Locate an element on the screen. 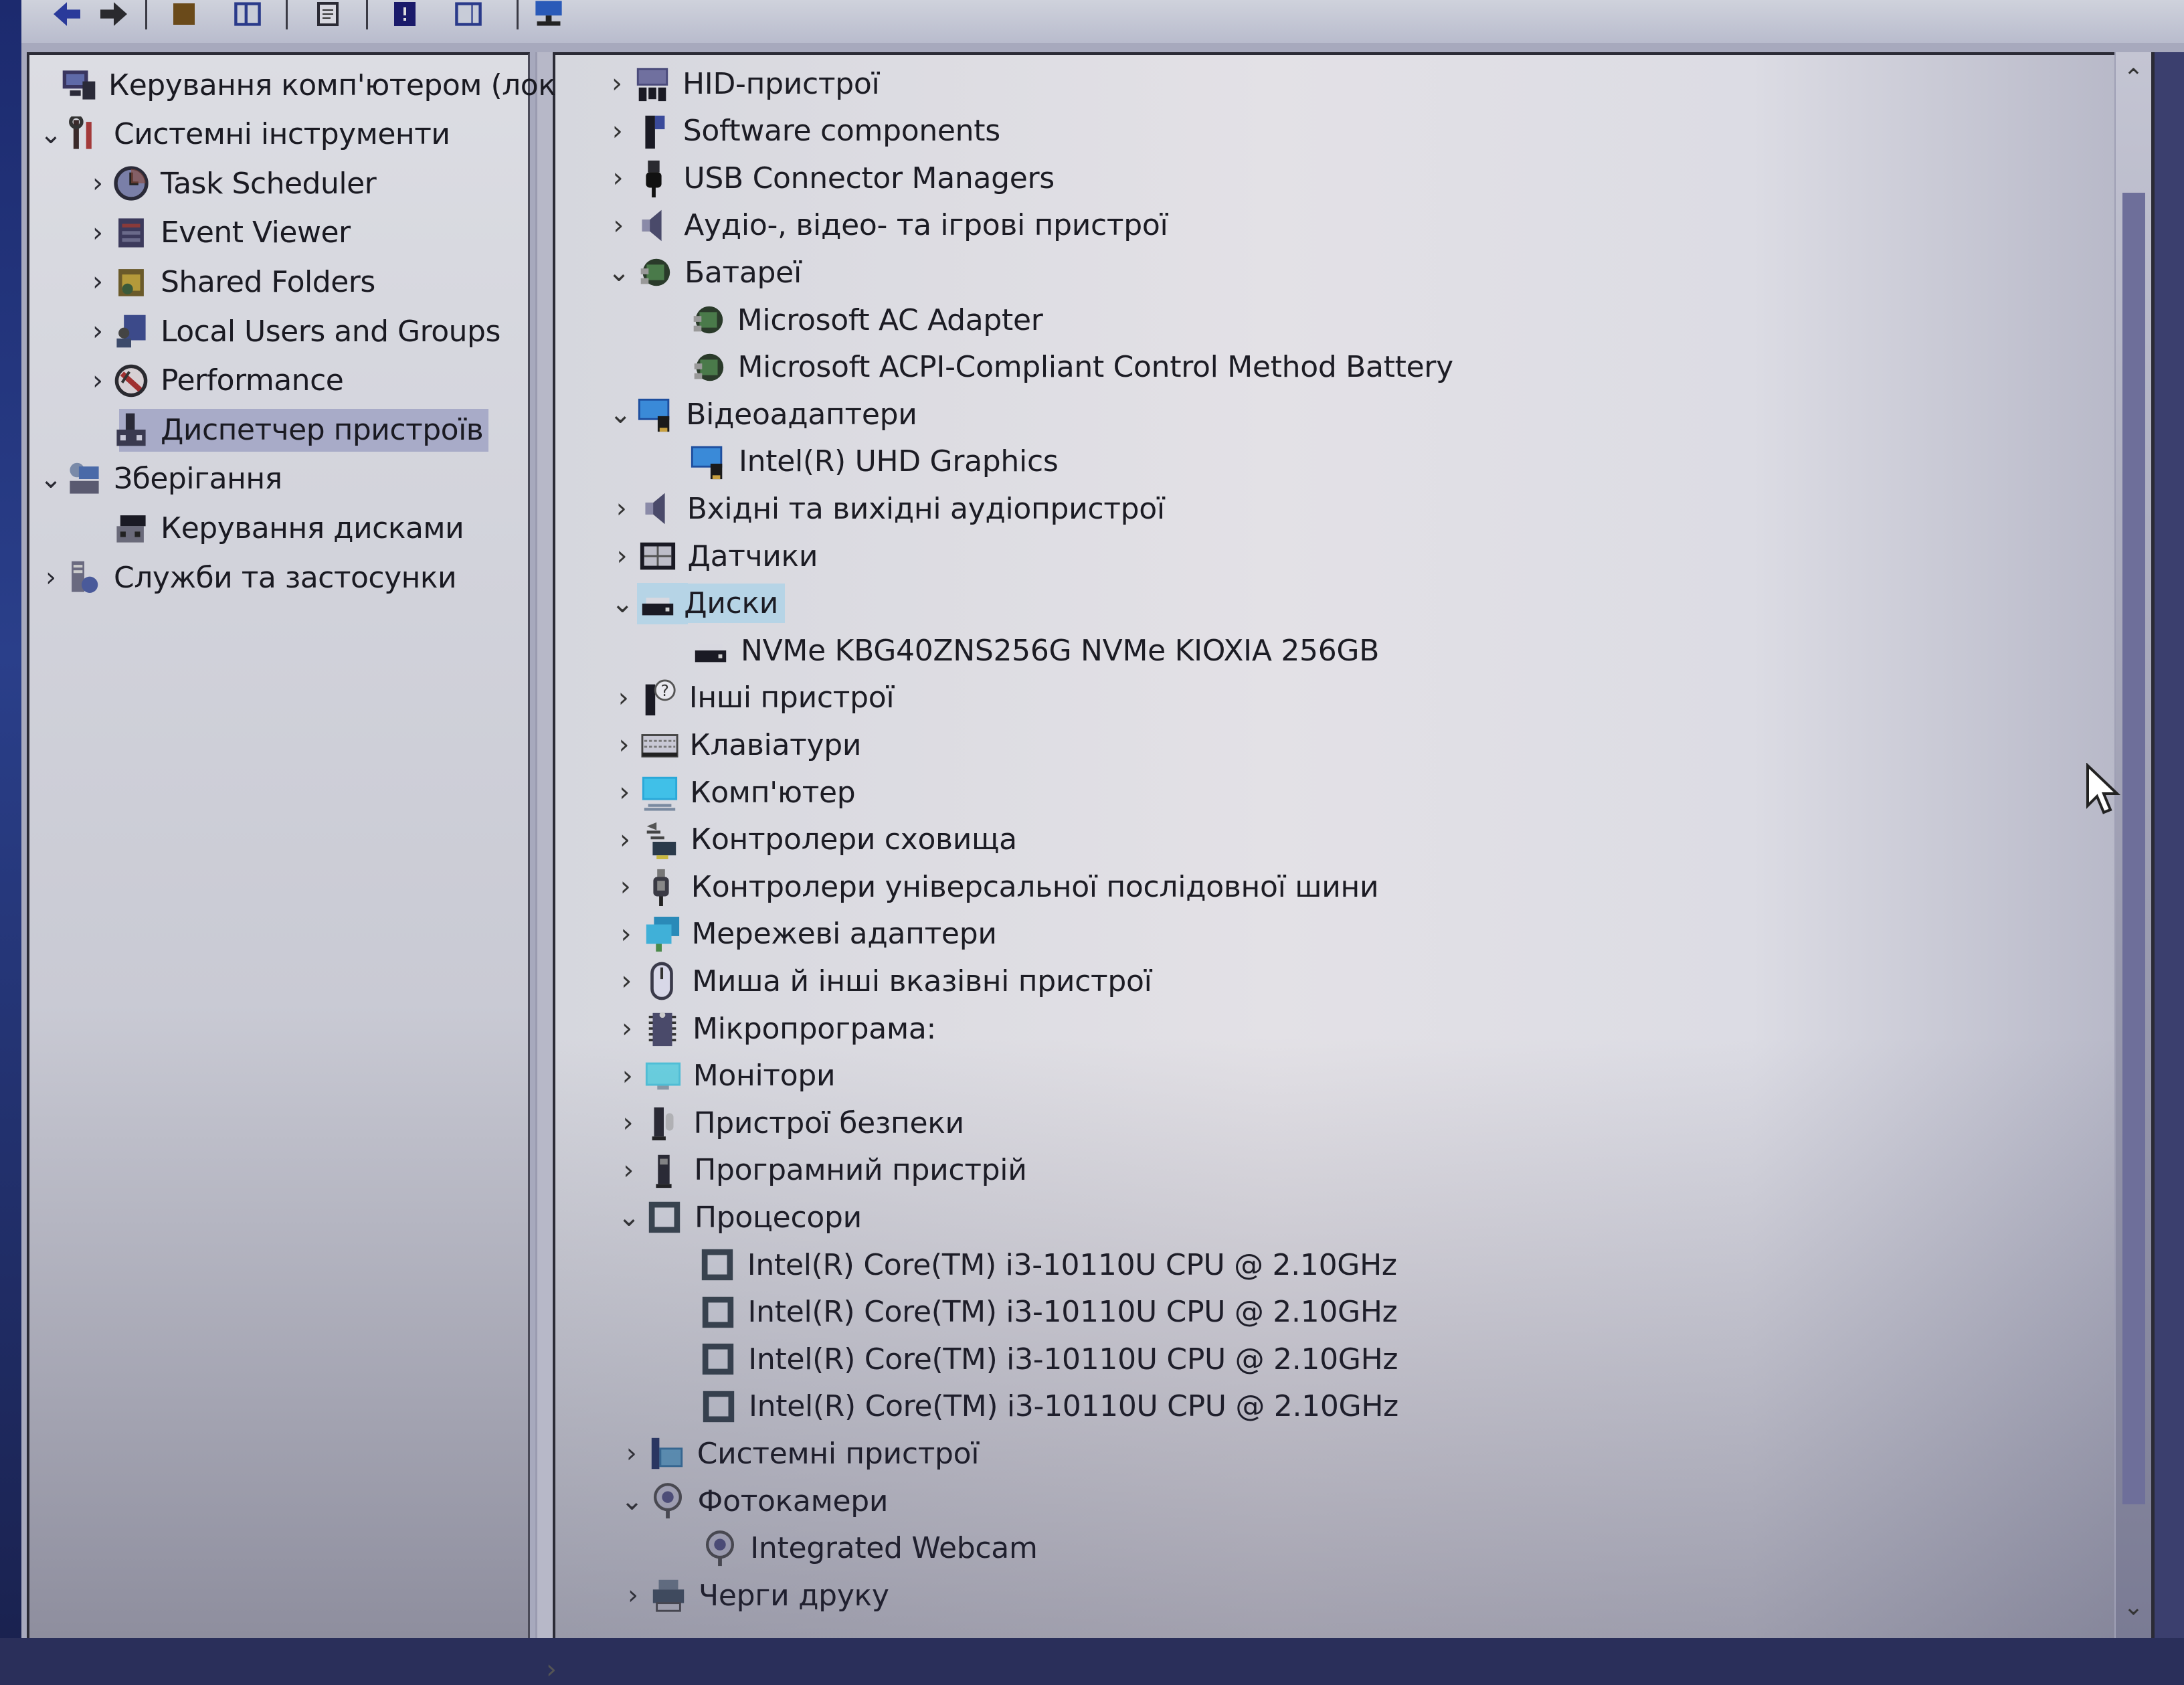  device-tree-item: ›? Інші пристрої is located at coordinates (752, 698).